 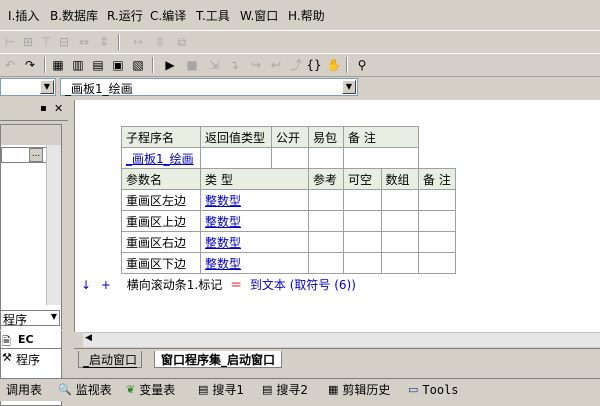 What do you see at coordinates (218, 359) in the screenshot?
I see `tab-window-program-set: 窗口程序集_启动窗口` at bounding box center [218, 359].